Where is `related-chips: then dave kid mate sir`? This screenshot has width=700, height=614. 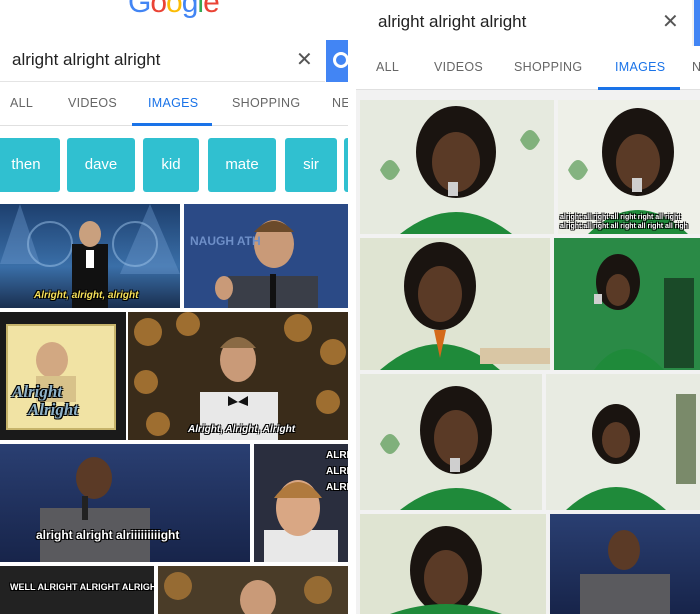
related-chips: then dave kid mate sir is located at coordinates (174, 165).